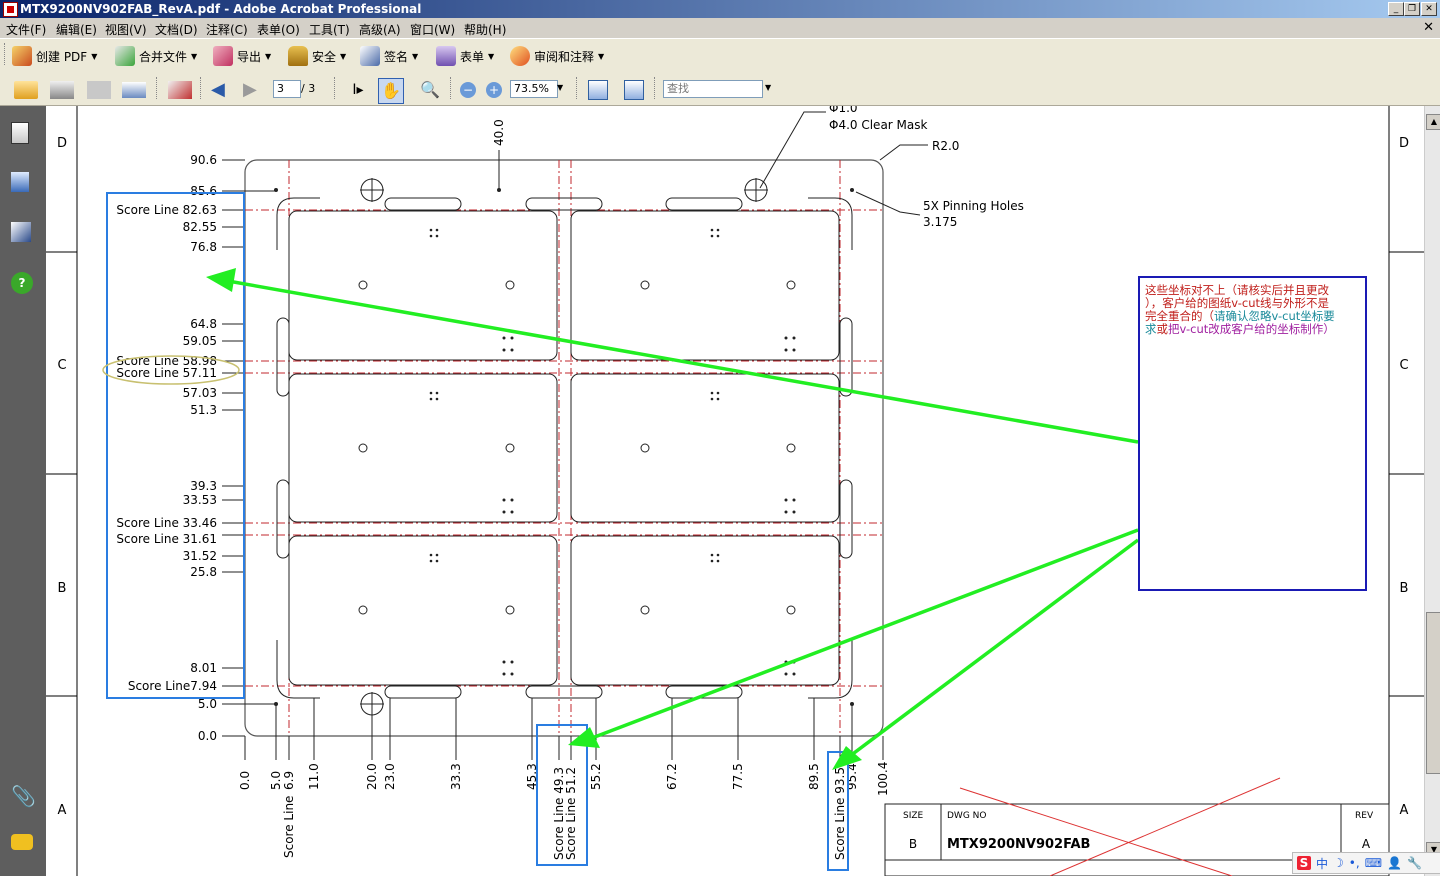 The image size is (1440, 876). What do you see at coordinates (76, 29) in the screenshot?
I see `menu-edit: 编辑(E)` at bounding box center [76, 29].